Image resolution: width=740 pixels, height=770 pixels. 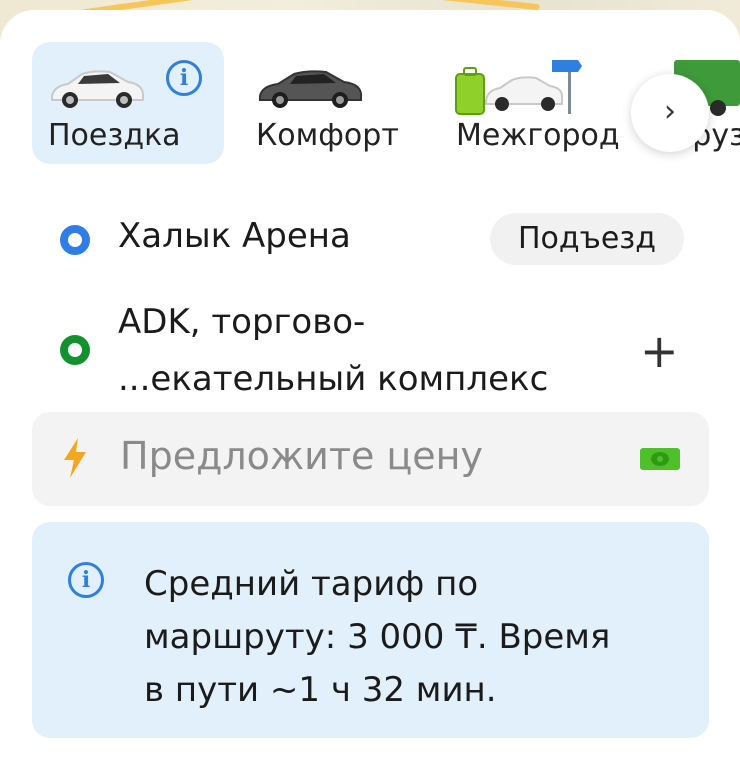 What do you see at coordinates (301, 456) in the screenshot?
I see `price-placeholder: Предложите цену` at bounding box center [301, 456].